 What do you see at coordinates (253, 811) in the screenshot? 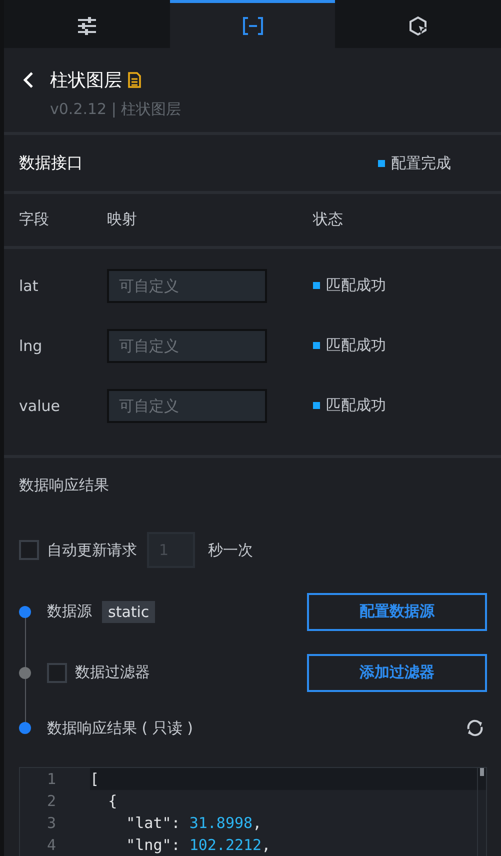
I see `code-editor: 1 2 3 4 [ { "lat": 31.8998, "lng": 102.2212,` at bounding box center [253, 811].